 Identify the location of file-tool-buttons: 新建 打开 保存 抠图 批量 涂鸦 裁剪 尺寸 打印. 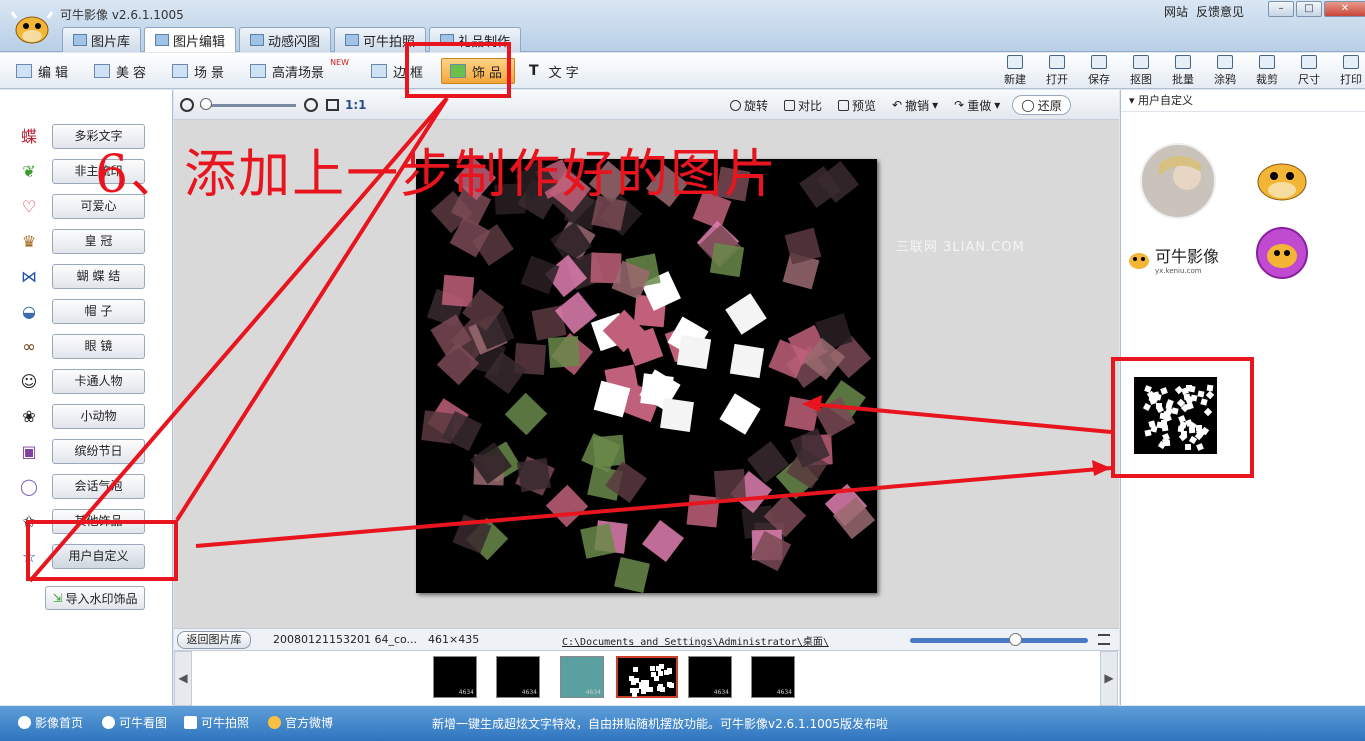
(1180, 71).